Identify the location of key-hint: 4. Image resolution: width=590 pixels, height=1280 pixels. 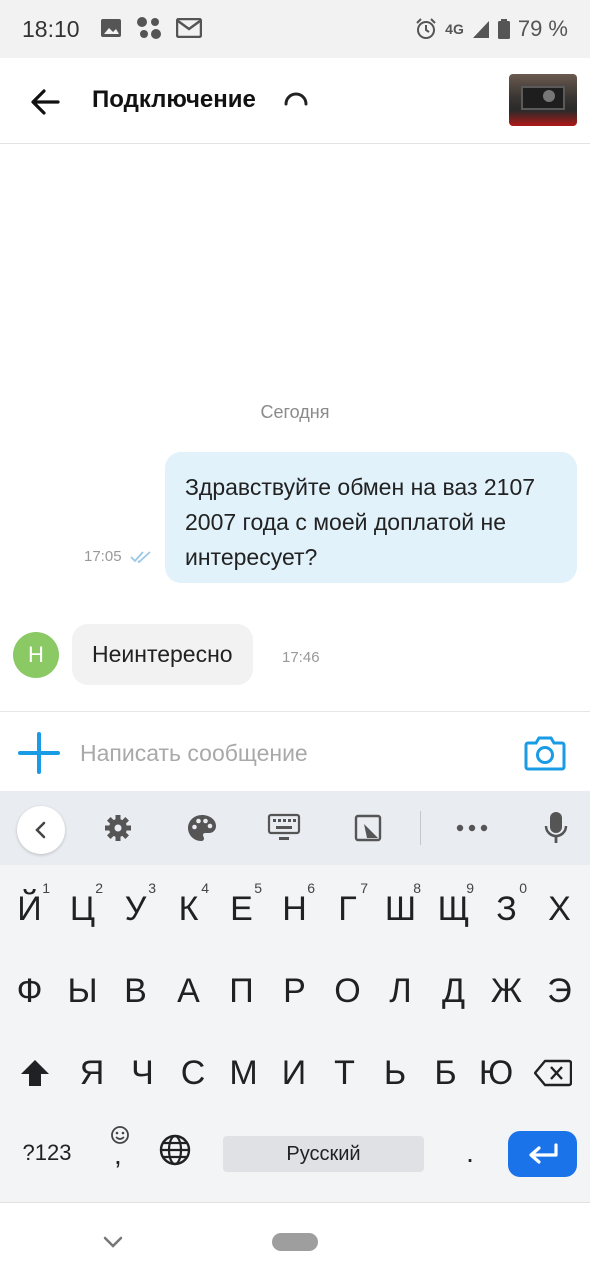
(205, 888).